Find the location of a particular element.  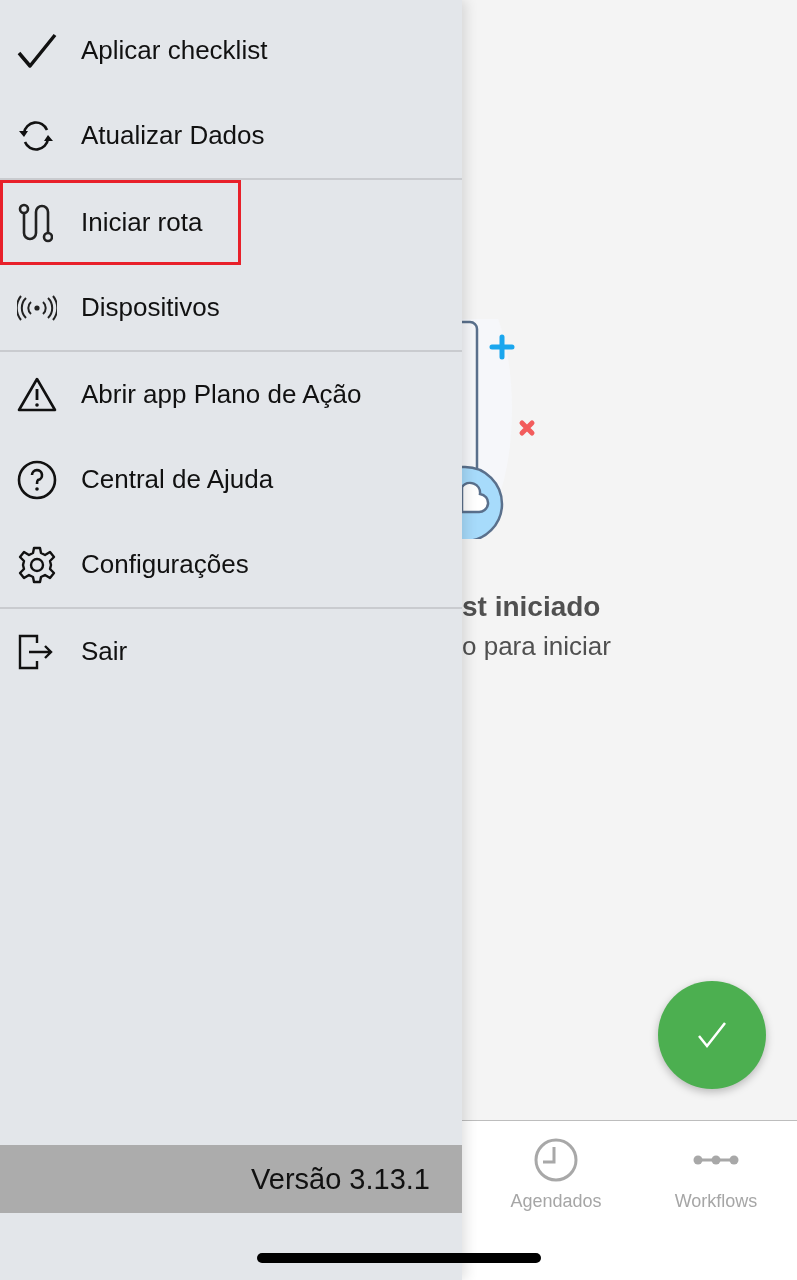

menu-item: Iniciar rota is located at coordinates (121, 222).